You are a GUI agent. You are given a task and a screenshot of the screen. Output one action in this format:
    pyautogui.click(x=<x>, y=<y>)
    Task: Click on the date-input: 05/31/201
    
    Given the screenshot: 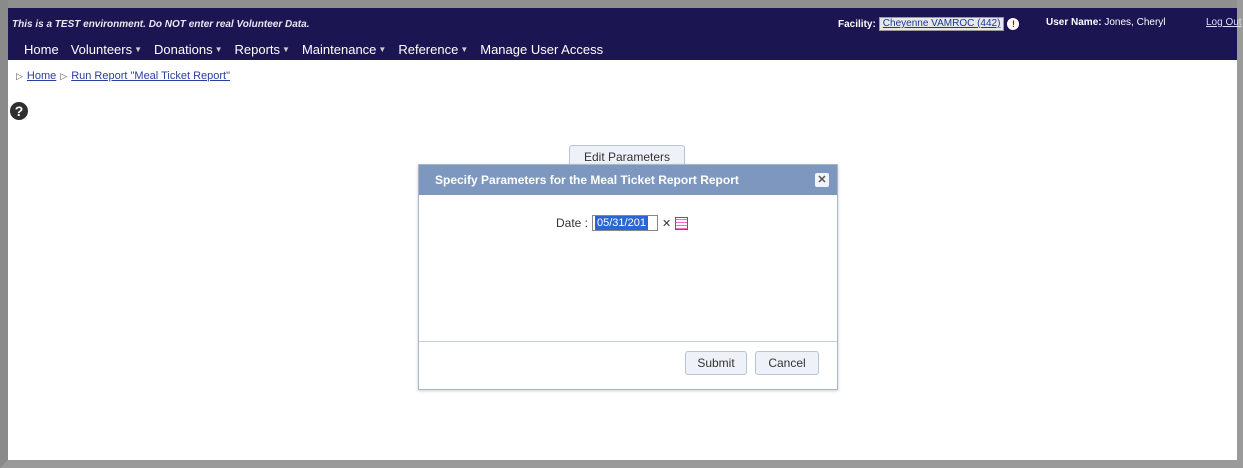 What is the action you would take?
    pyautogui.click(x=625, y=223)
    